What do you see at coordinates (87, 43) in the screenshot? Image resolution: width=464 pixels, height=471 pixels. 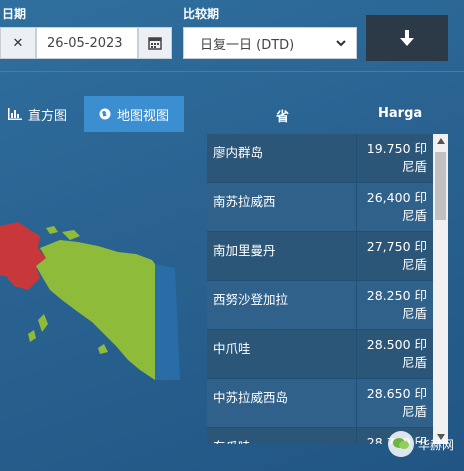 I see `date-input: 26-05-2023` at bounding box center [87, 43].